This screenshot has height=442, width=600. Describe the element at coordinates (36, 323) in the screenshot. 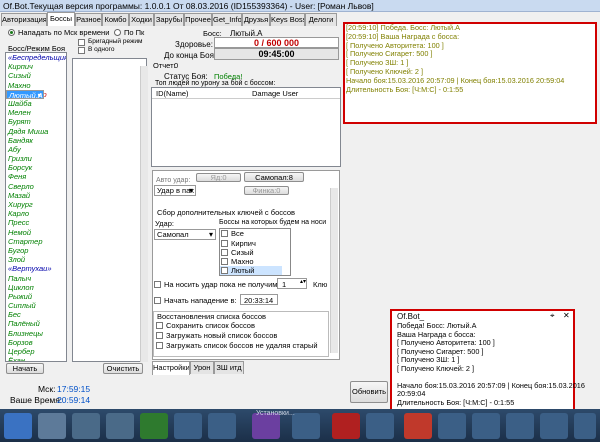

I see `boss-list-item: Палёный` at that location.